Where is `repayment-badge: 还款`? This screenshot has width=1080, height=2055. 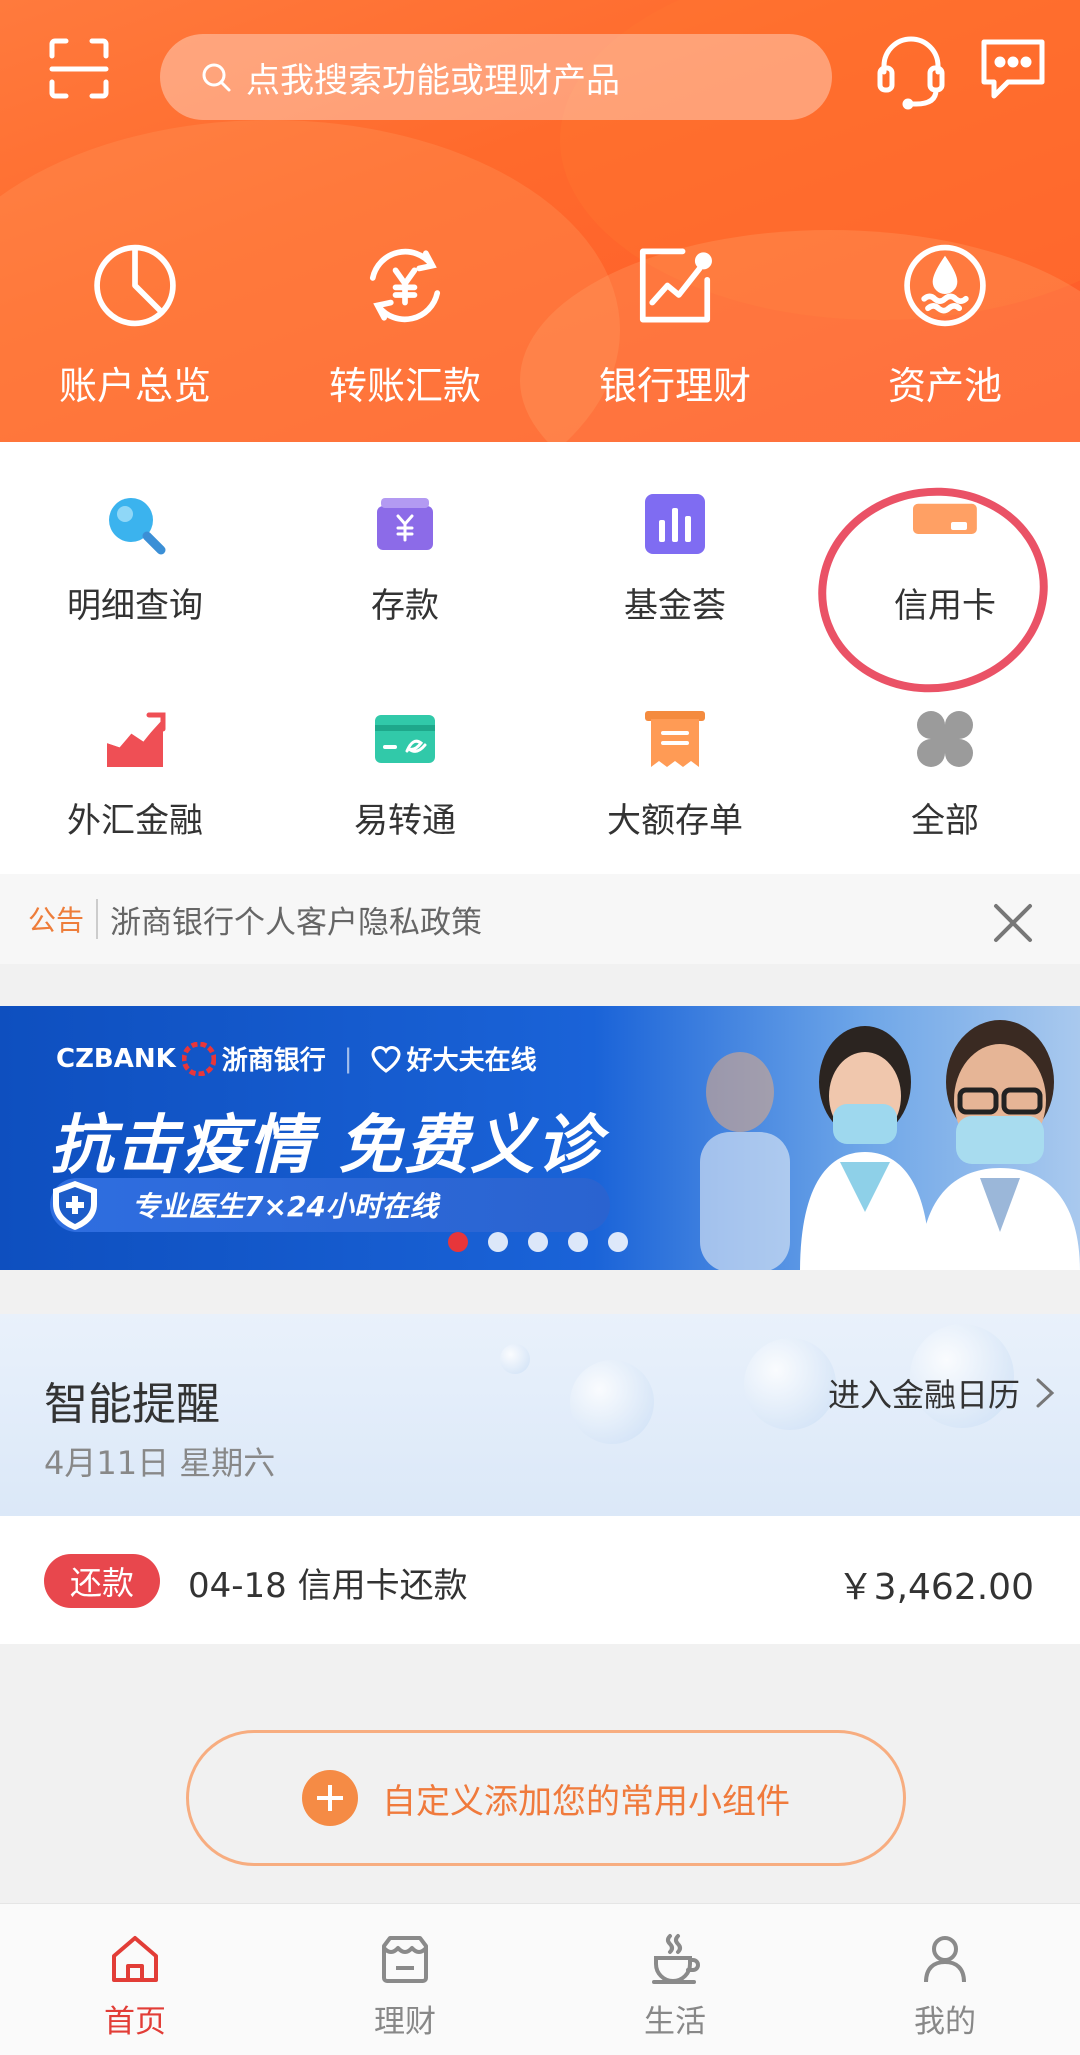
repayment-badge: 还款 is located at coordinates (102, 1581).